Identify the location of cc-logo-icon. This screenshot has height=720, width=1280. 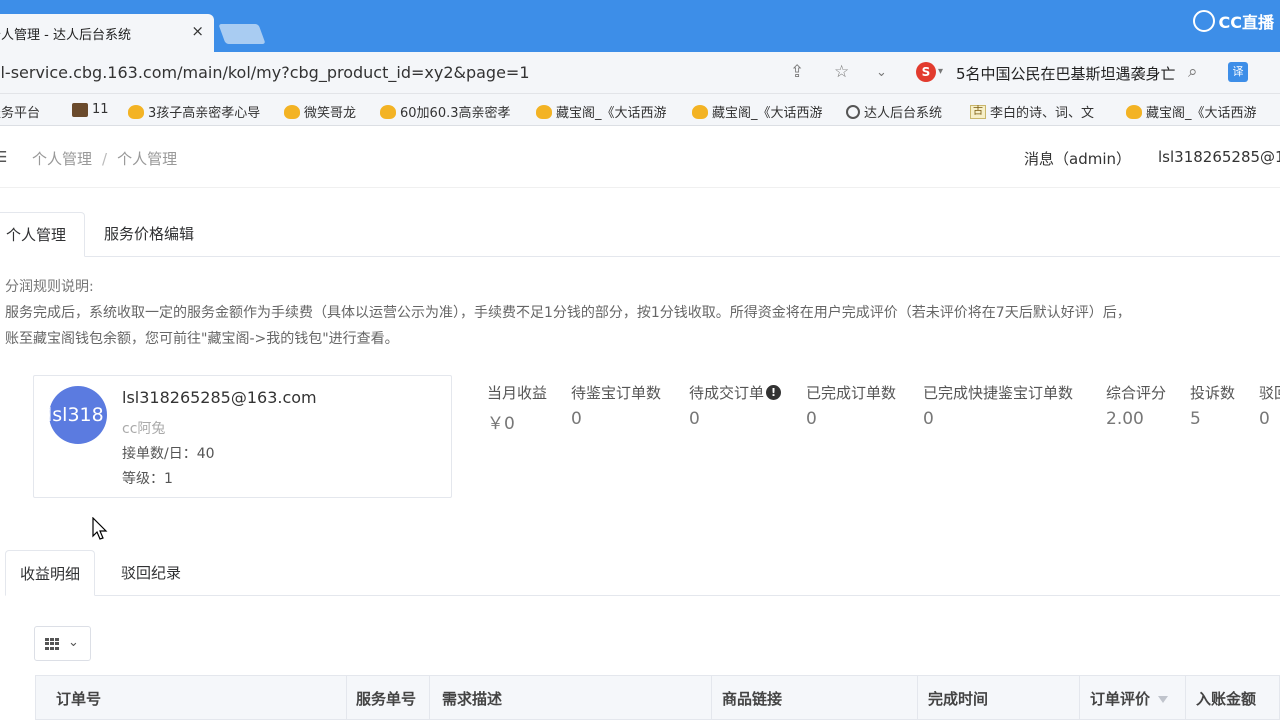
(1203, 21).